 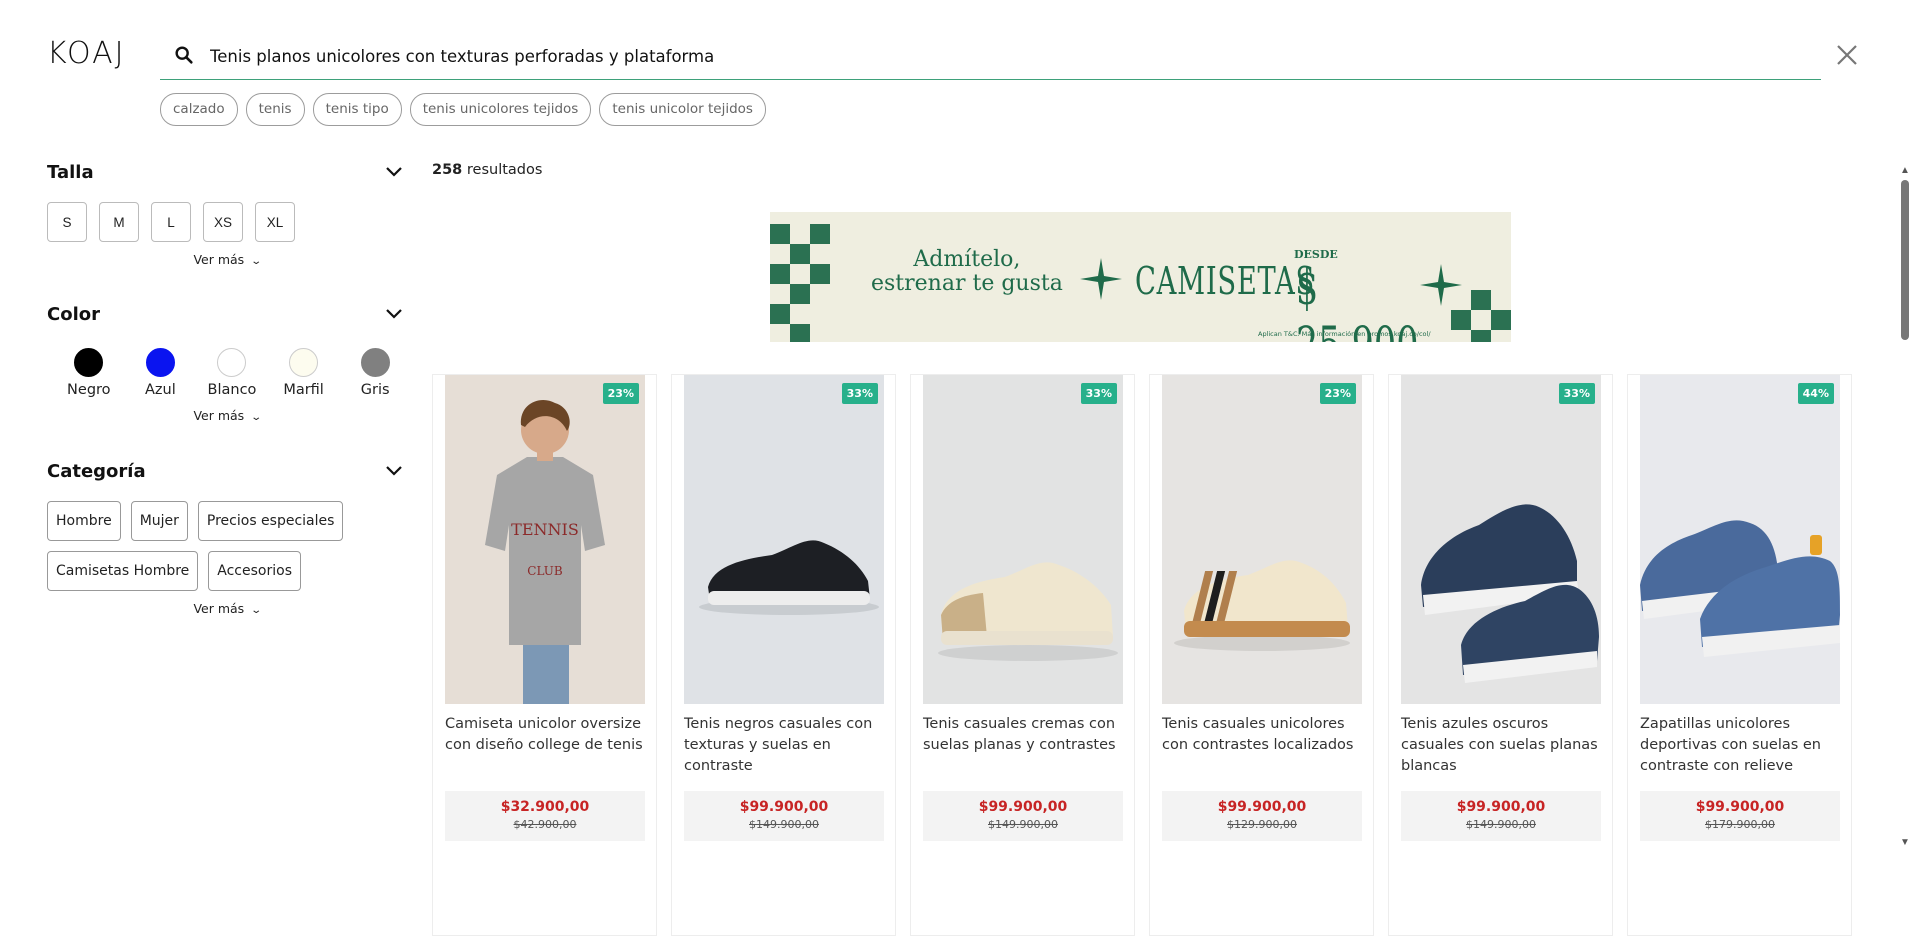 What do you see at coordinates (119, 222) in the screenshot?
I see `size-option-m: M` at bounding box center [119, 222].